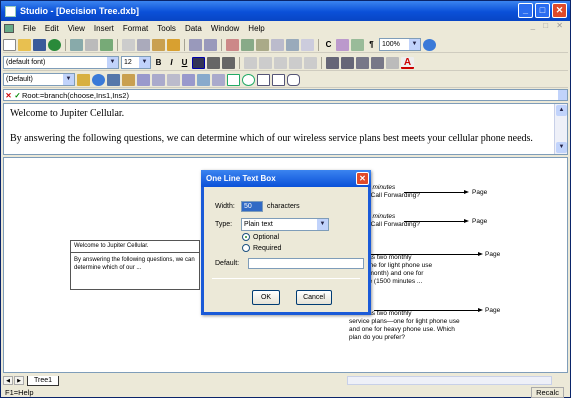 The height and width of the screenshot is (398, 571). Describe the element at coordinates (295, 62) in the screenshot. I see `increase-decimal-icon` at that location.